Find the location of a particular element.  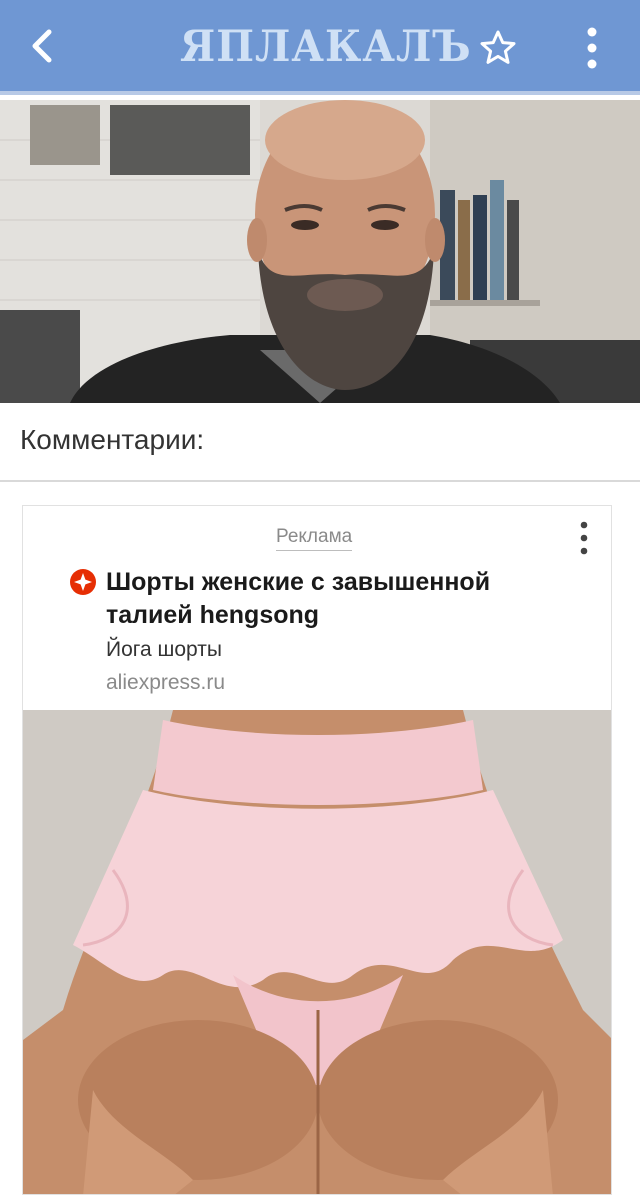

ad-subtitle: Йога шорты is located at coordinates (164, 649).